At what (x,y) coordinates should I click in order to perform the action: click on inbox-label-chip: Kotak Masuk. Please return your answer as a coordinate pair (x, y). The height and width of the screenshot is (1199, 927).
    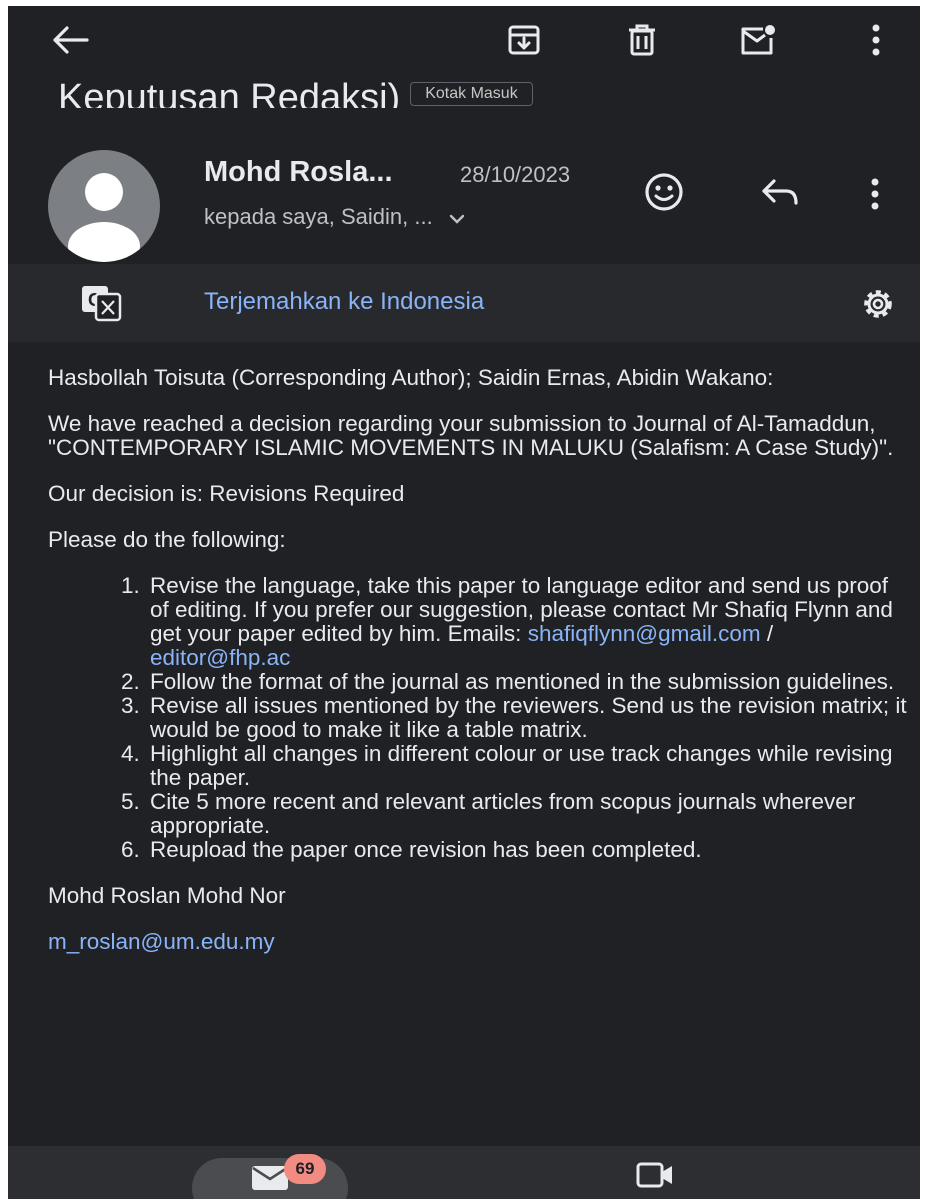
    Looking at the image, I should click on (471, 94).